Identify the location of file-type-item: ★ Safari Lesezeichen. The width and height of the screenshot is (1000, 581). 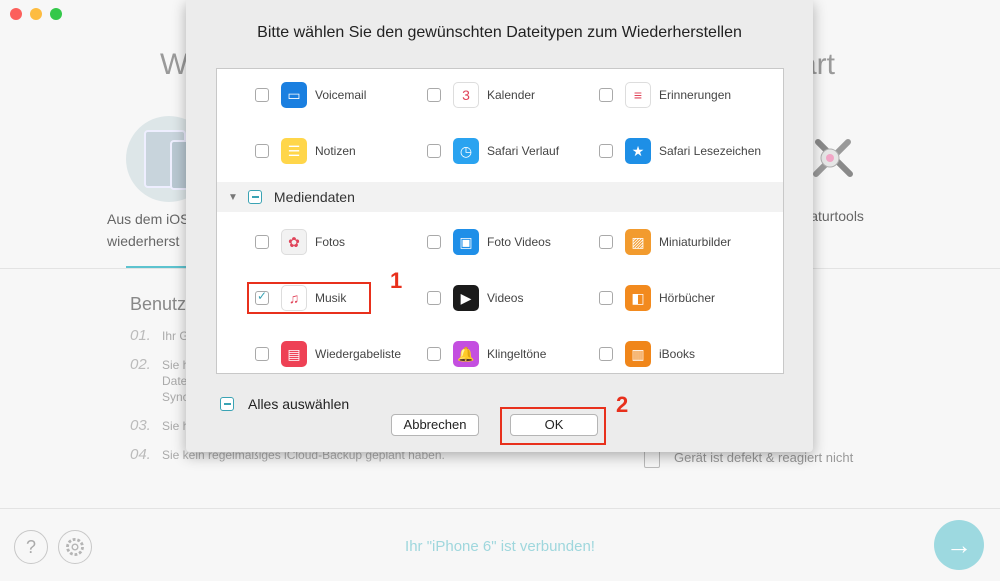
(680, 151).